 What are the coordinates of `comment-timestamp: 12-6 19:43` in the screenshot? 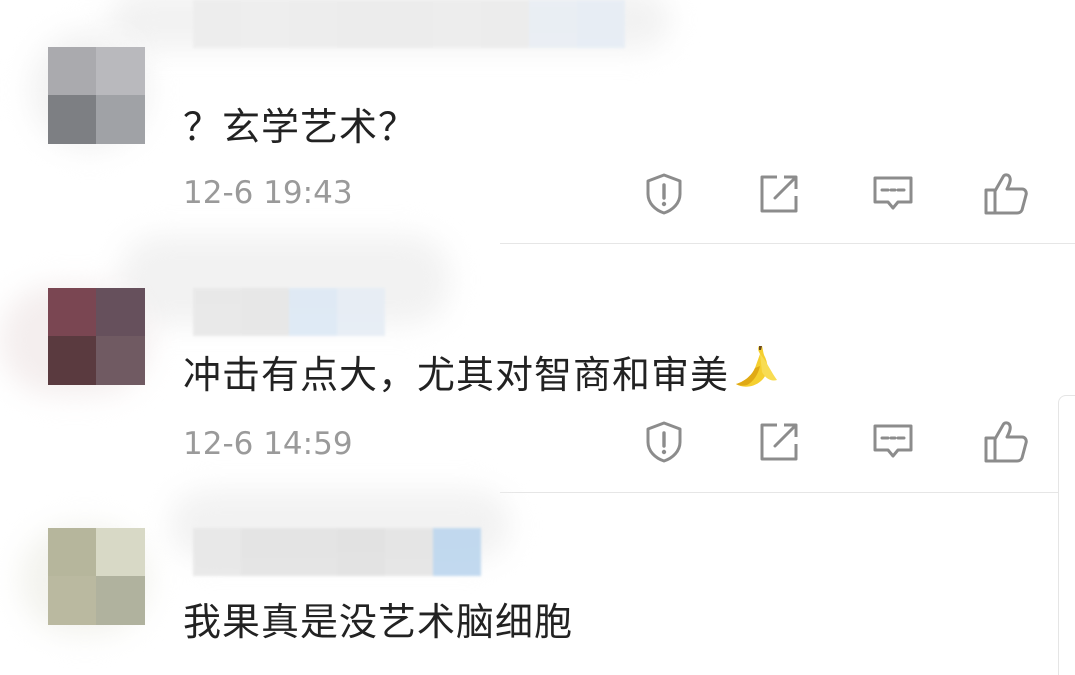 It's located at (268, 193).